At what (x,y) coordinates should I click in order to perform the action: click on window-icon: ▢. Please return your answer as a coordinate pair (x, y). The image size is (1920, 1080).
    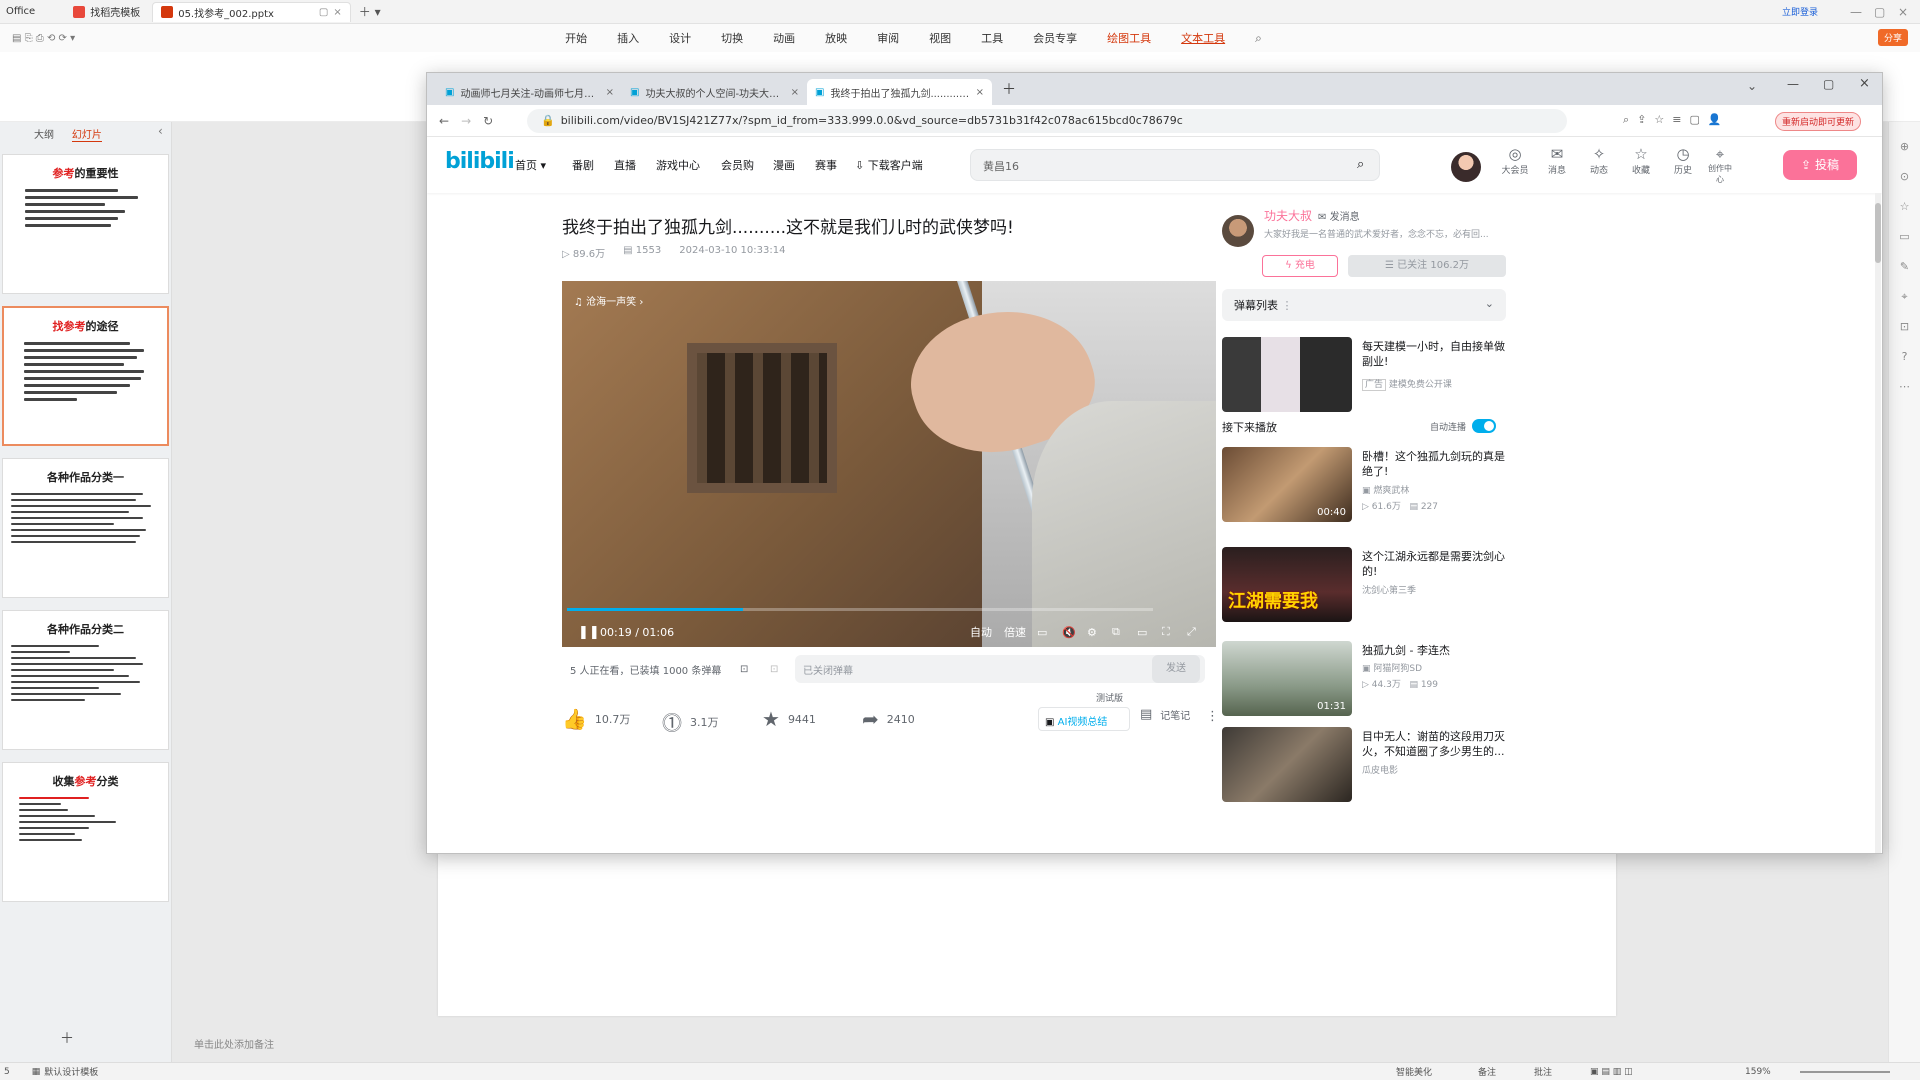
    Looking at the image, I should click on (323, 12).